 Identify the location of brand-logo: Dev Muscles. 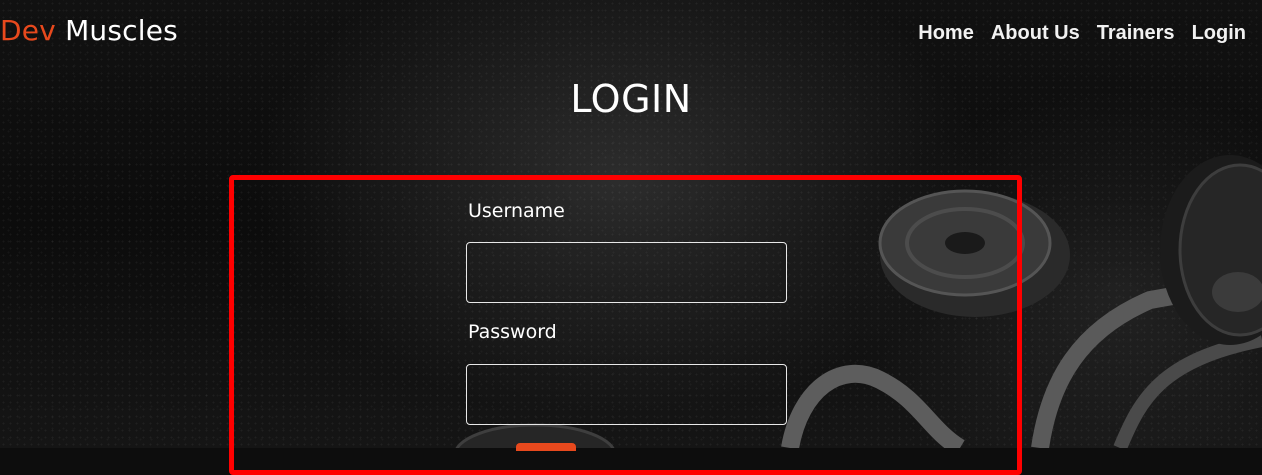
(89, 30).